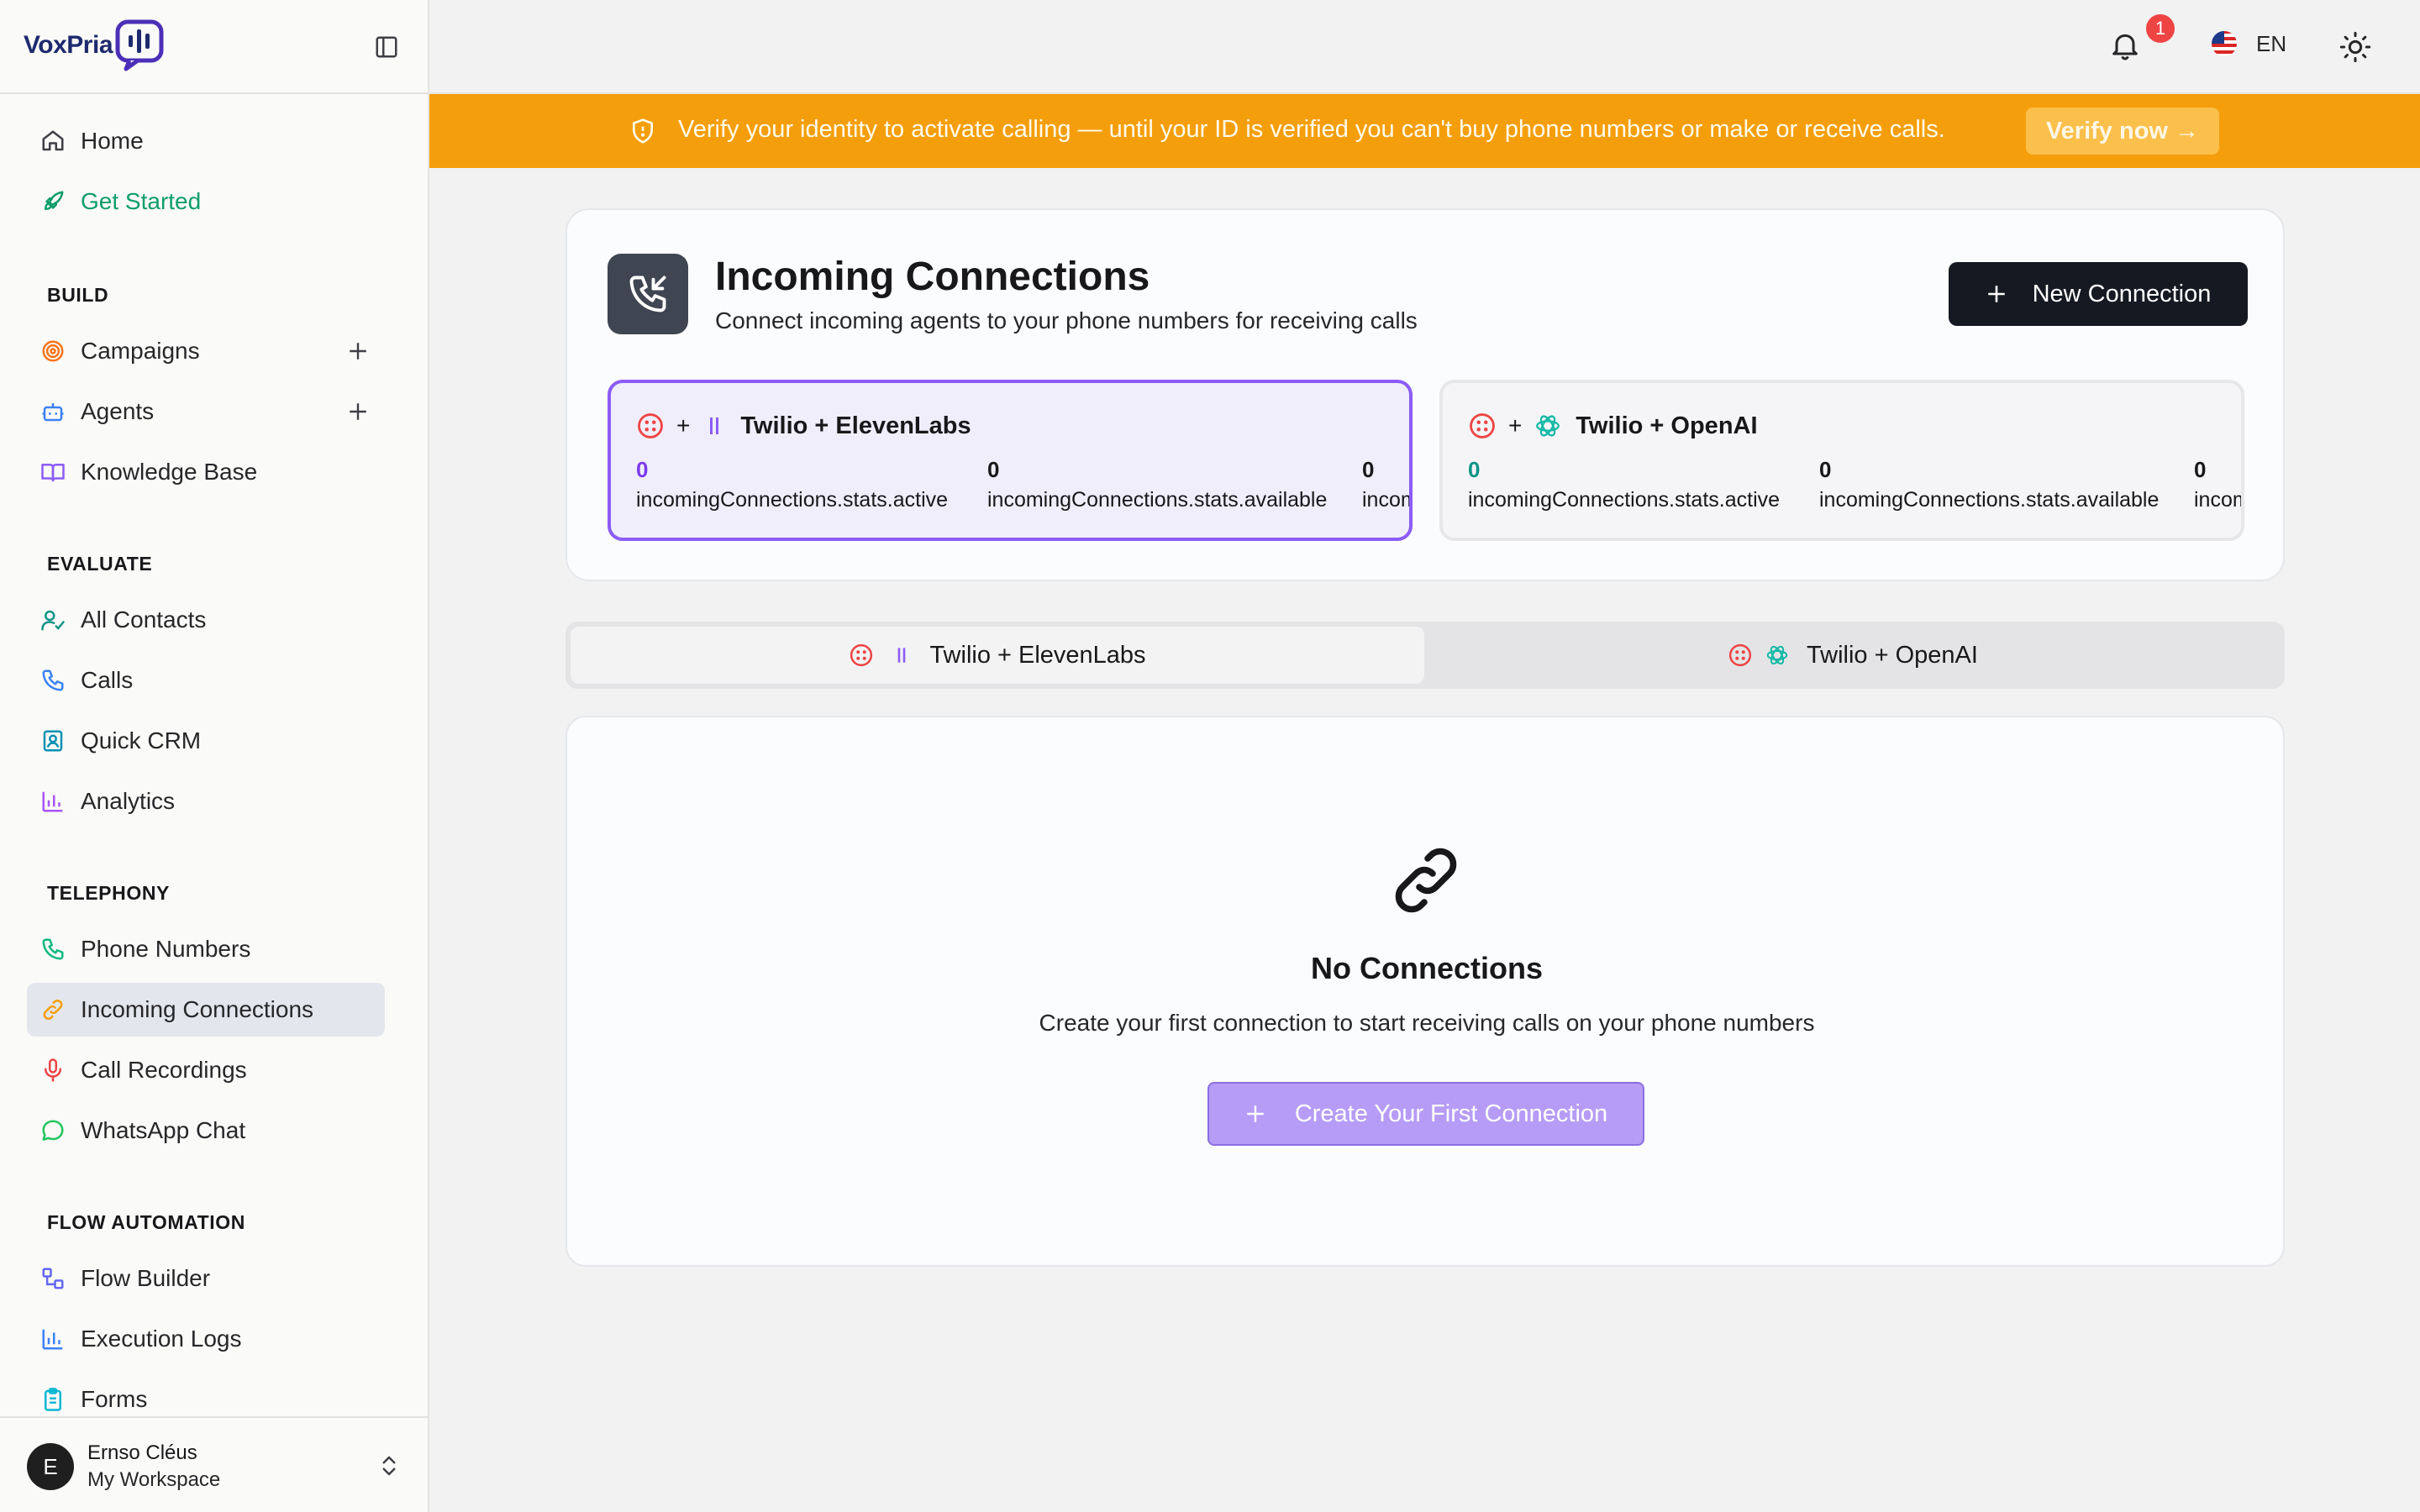 This screenshot has width=2420, height=1512. What do you see at coordinates (1548, 426) in the screenshot?
I see `openai-icon` at bounding box center [1548, 426].